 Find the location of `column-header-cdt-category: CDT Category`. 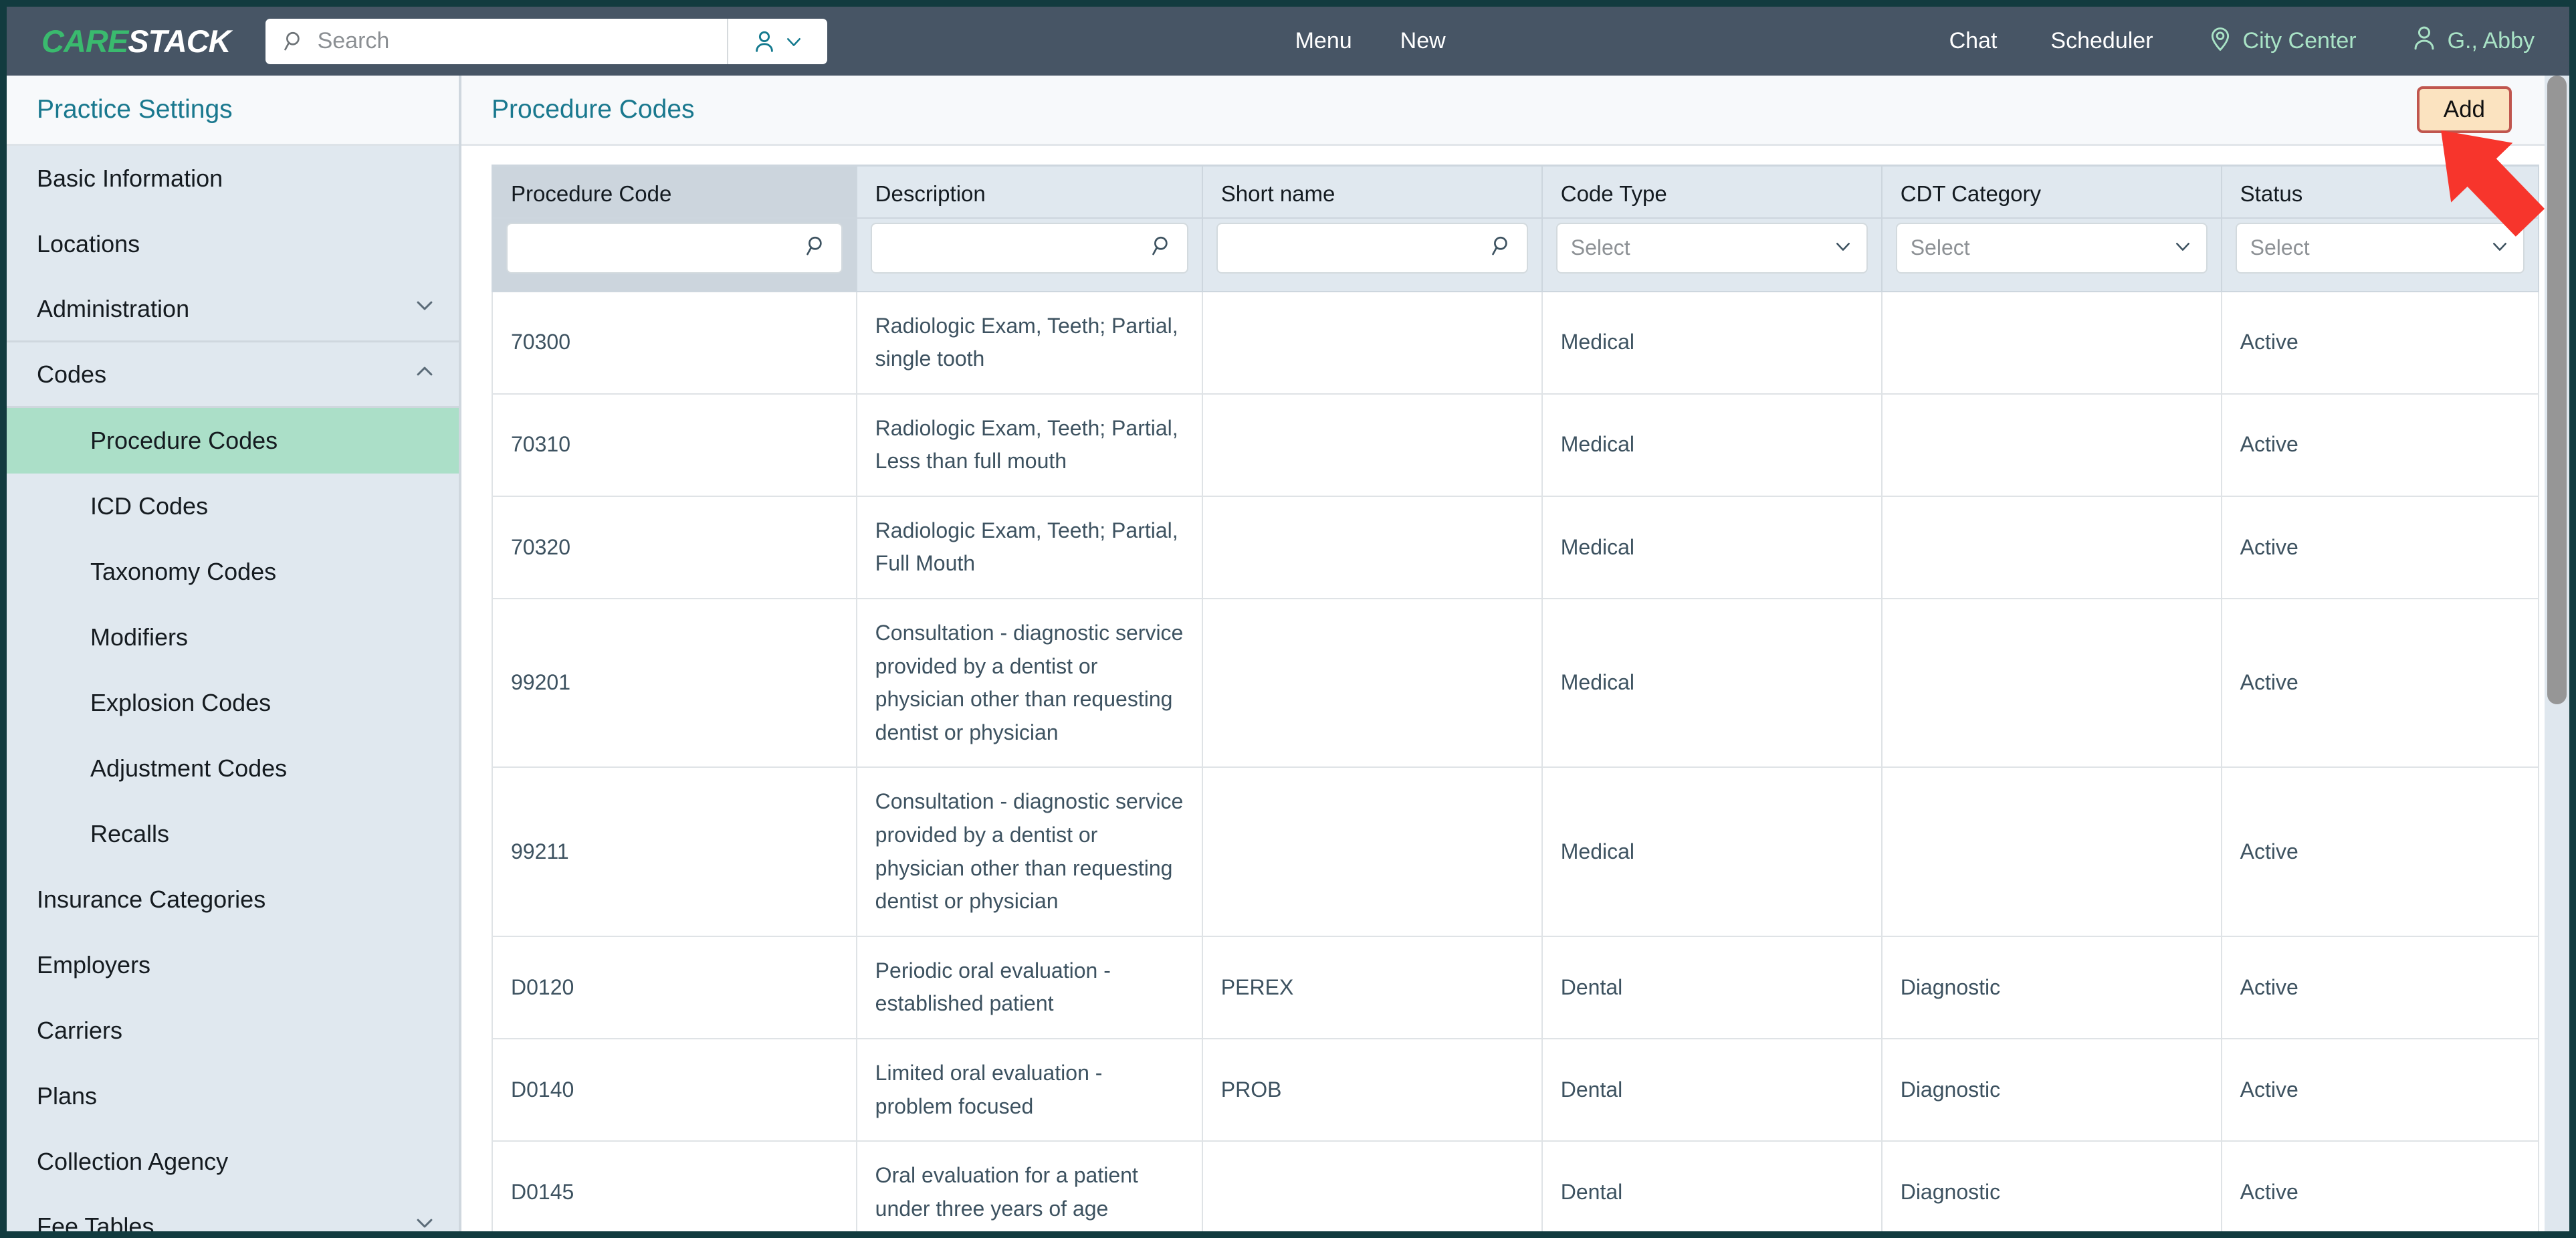

column-header-cdt-category: CDT Category is located at coordinates (2051, 192).